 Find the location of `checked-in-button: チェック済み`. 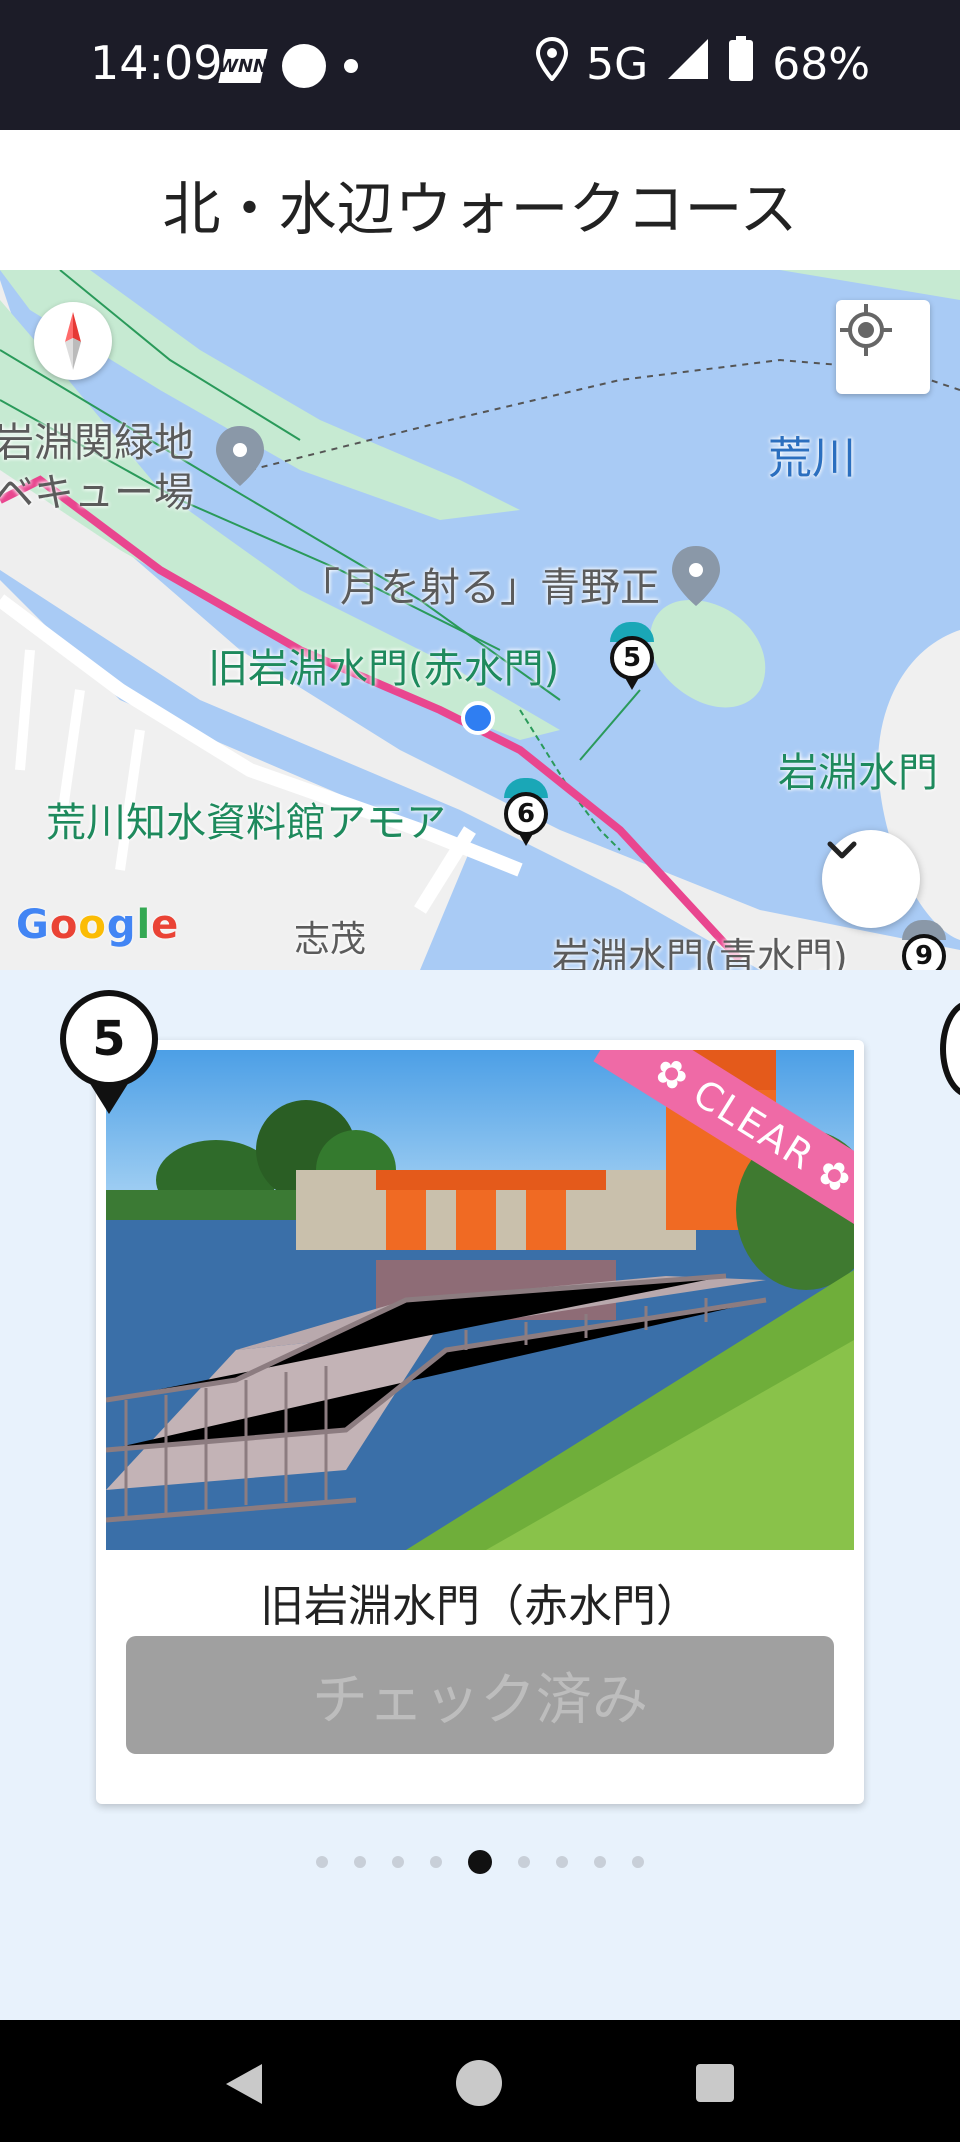

checked-in-button: チェック済み is located at coordinates (480, 1695).